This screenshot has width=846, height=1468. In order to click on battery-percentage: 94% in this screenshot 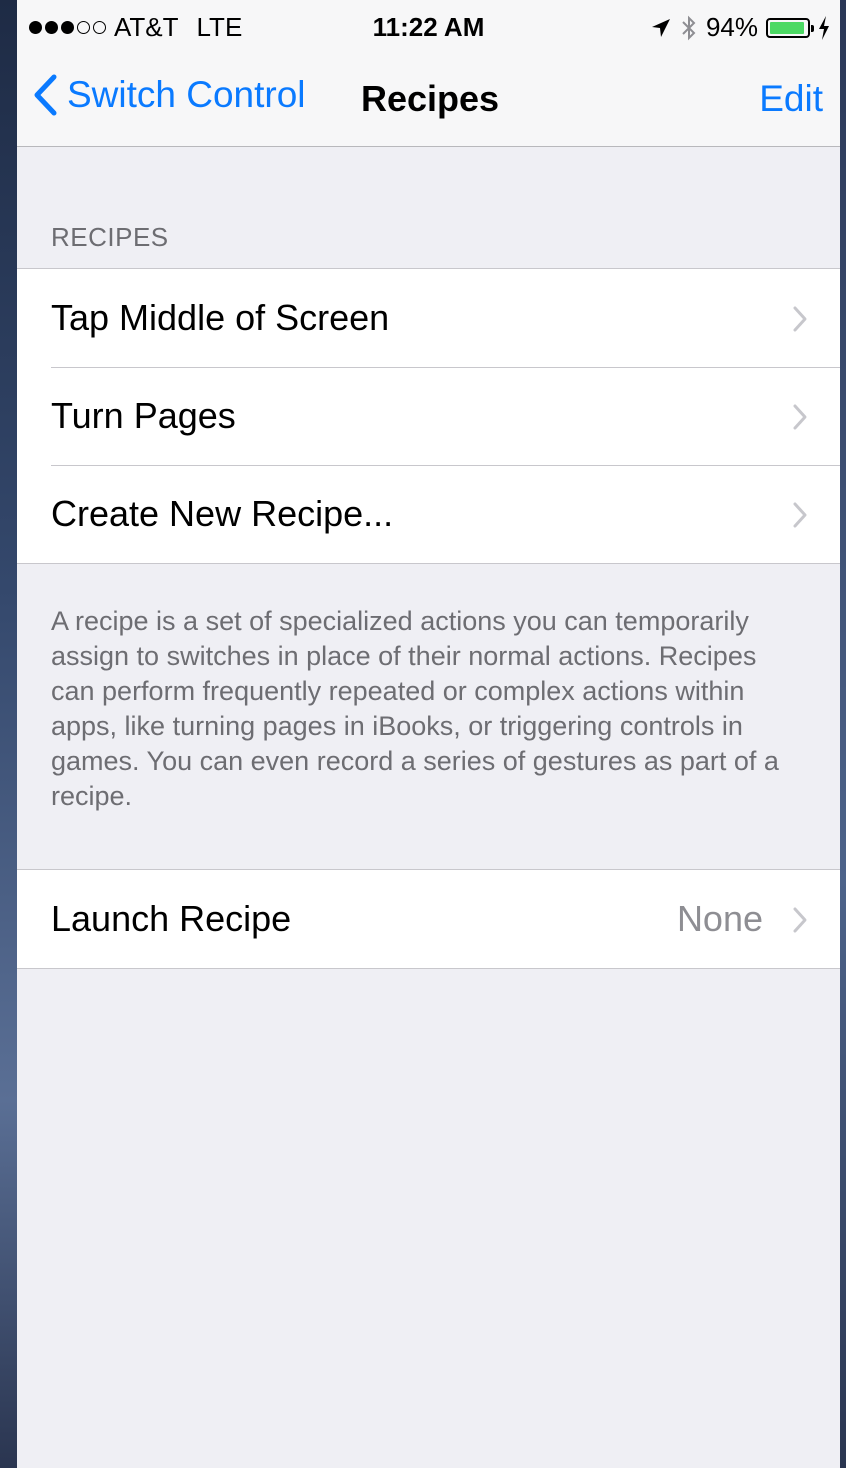, I will do `click(731, 27)`.